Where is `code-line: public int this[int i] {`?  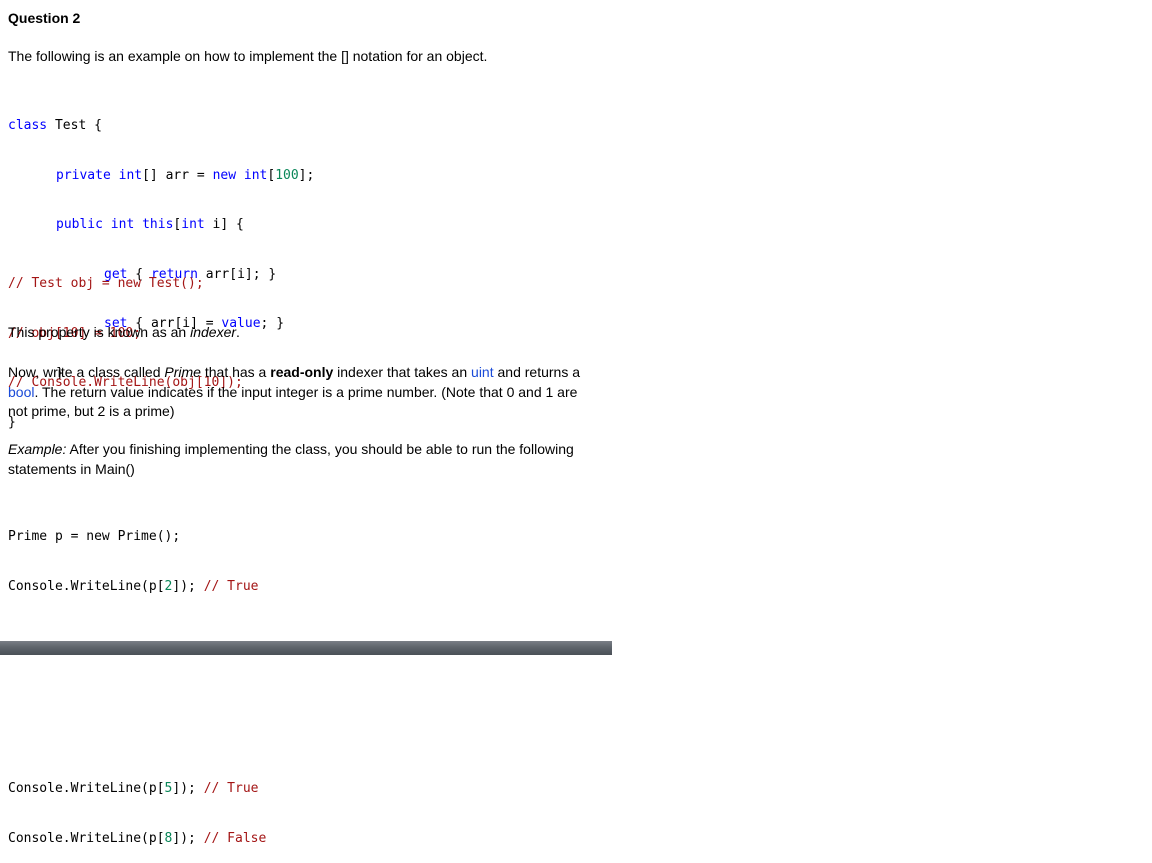
code-line: public int this[int i] { is located at coordinates (161, 225).